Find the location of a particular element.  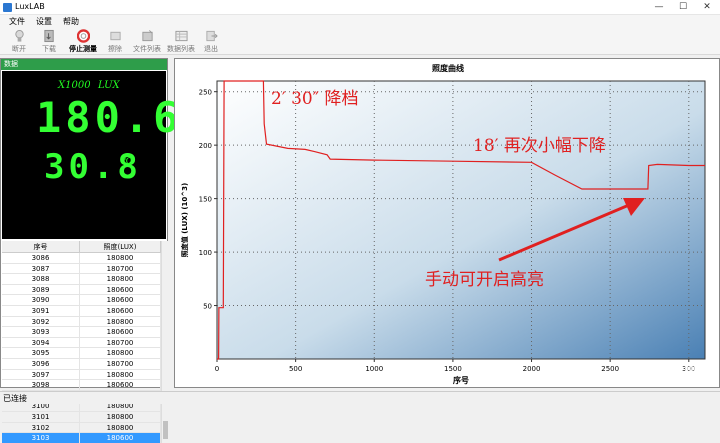

y-tick-label: 200 is located at coordinates (205, 146).